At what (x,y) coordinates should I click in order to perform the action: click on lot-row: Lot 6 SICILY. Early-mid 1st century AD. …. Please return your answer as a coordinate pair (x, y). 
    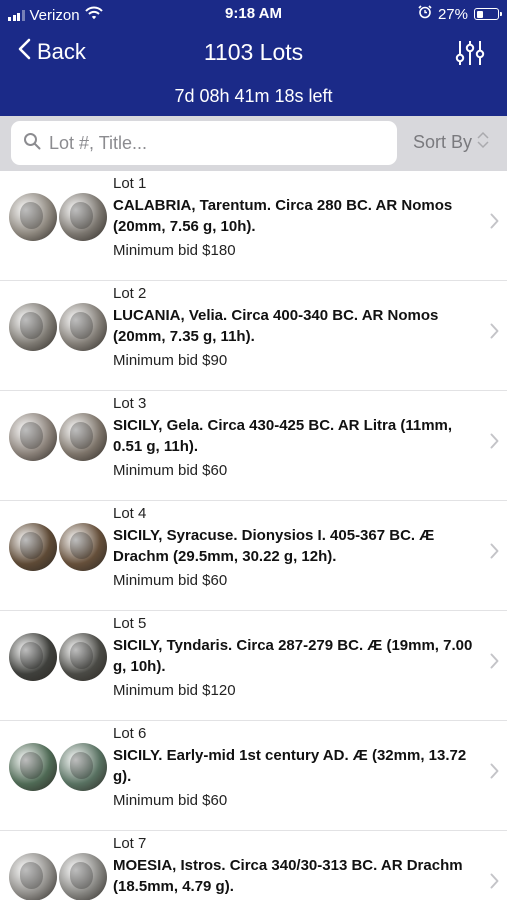
    Looking at the image, I should click on (253, 776).